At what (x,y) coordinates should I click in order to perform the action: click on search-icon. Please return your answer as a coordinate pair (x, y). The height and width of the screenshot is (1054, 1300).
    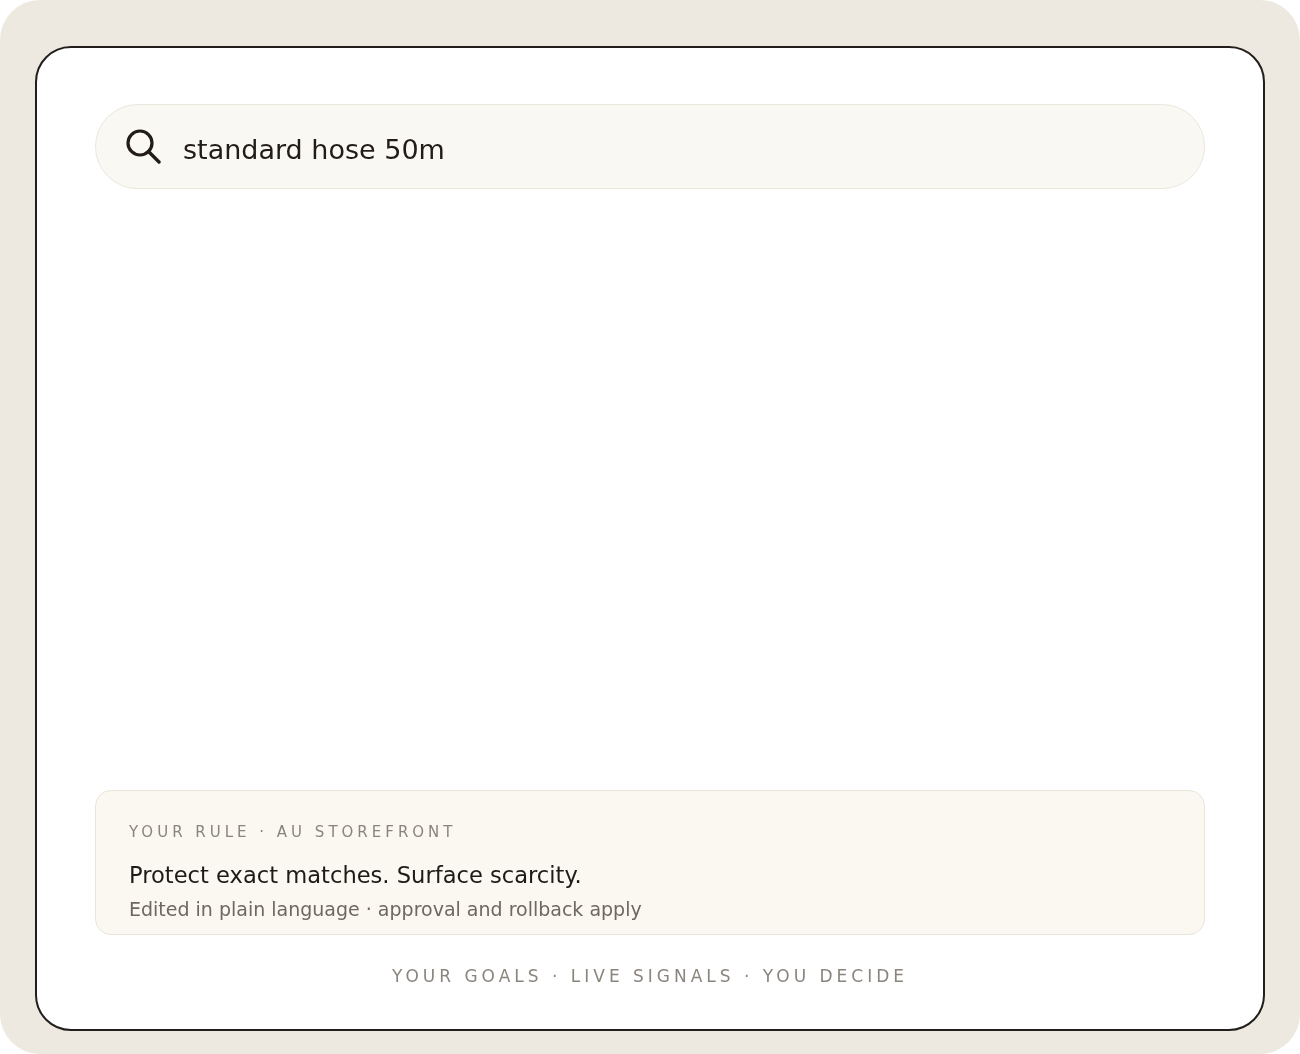
    Looking at the image, I should click on (143, 146).